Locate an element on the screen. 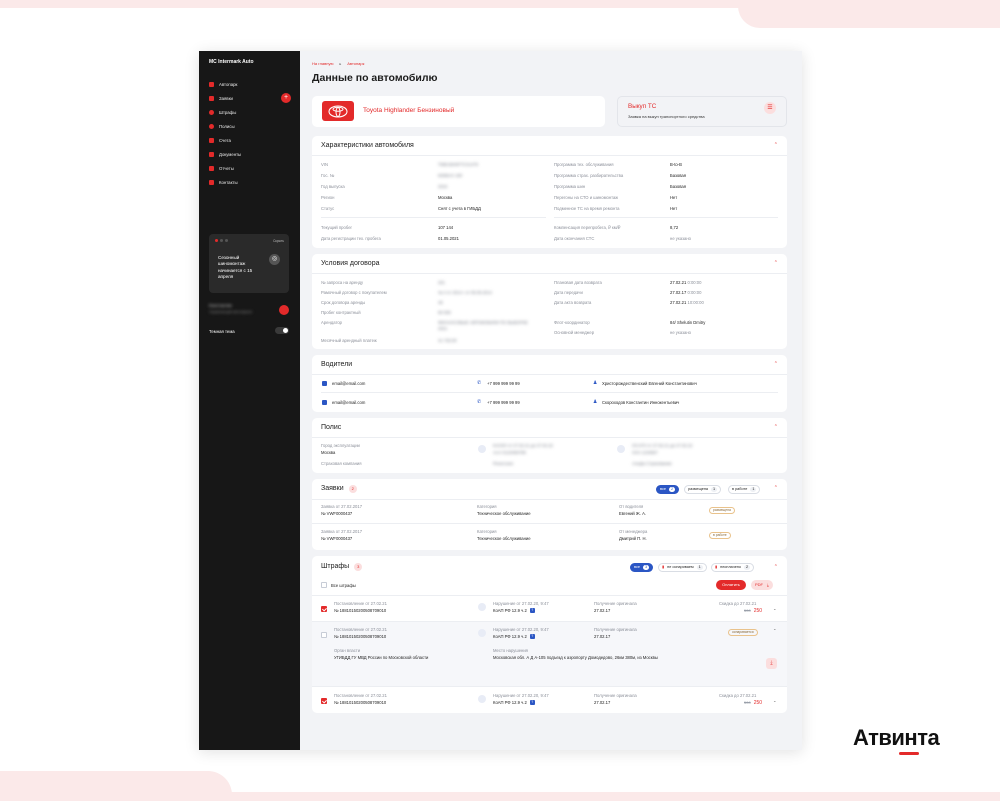 This screenshot has height=801, width=1000. background-top-corner is located at coordinates (869, 14).